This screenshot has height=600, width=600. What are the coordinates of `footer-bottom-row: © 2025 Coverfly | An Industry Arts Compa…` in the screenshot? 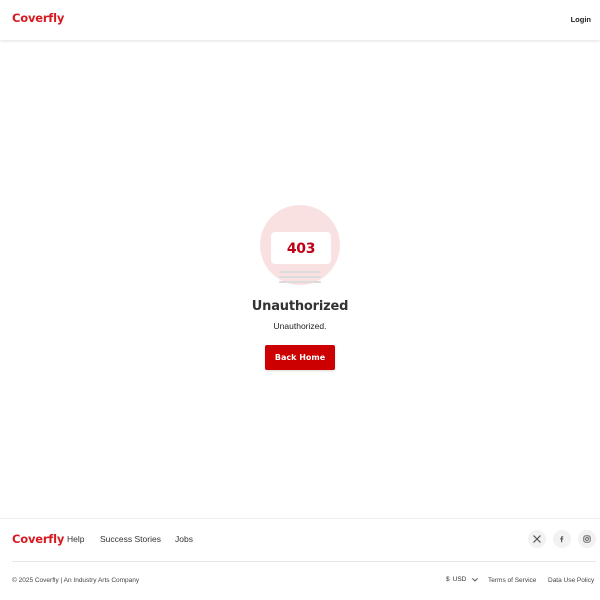 It's located at (300, 581).